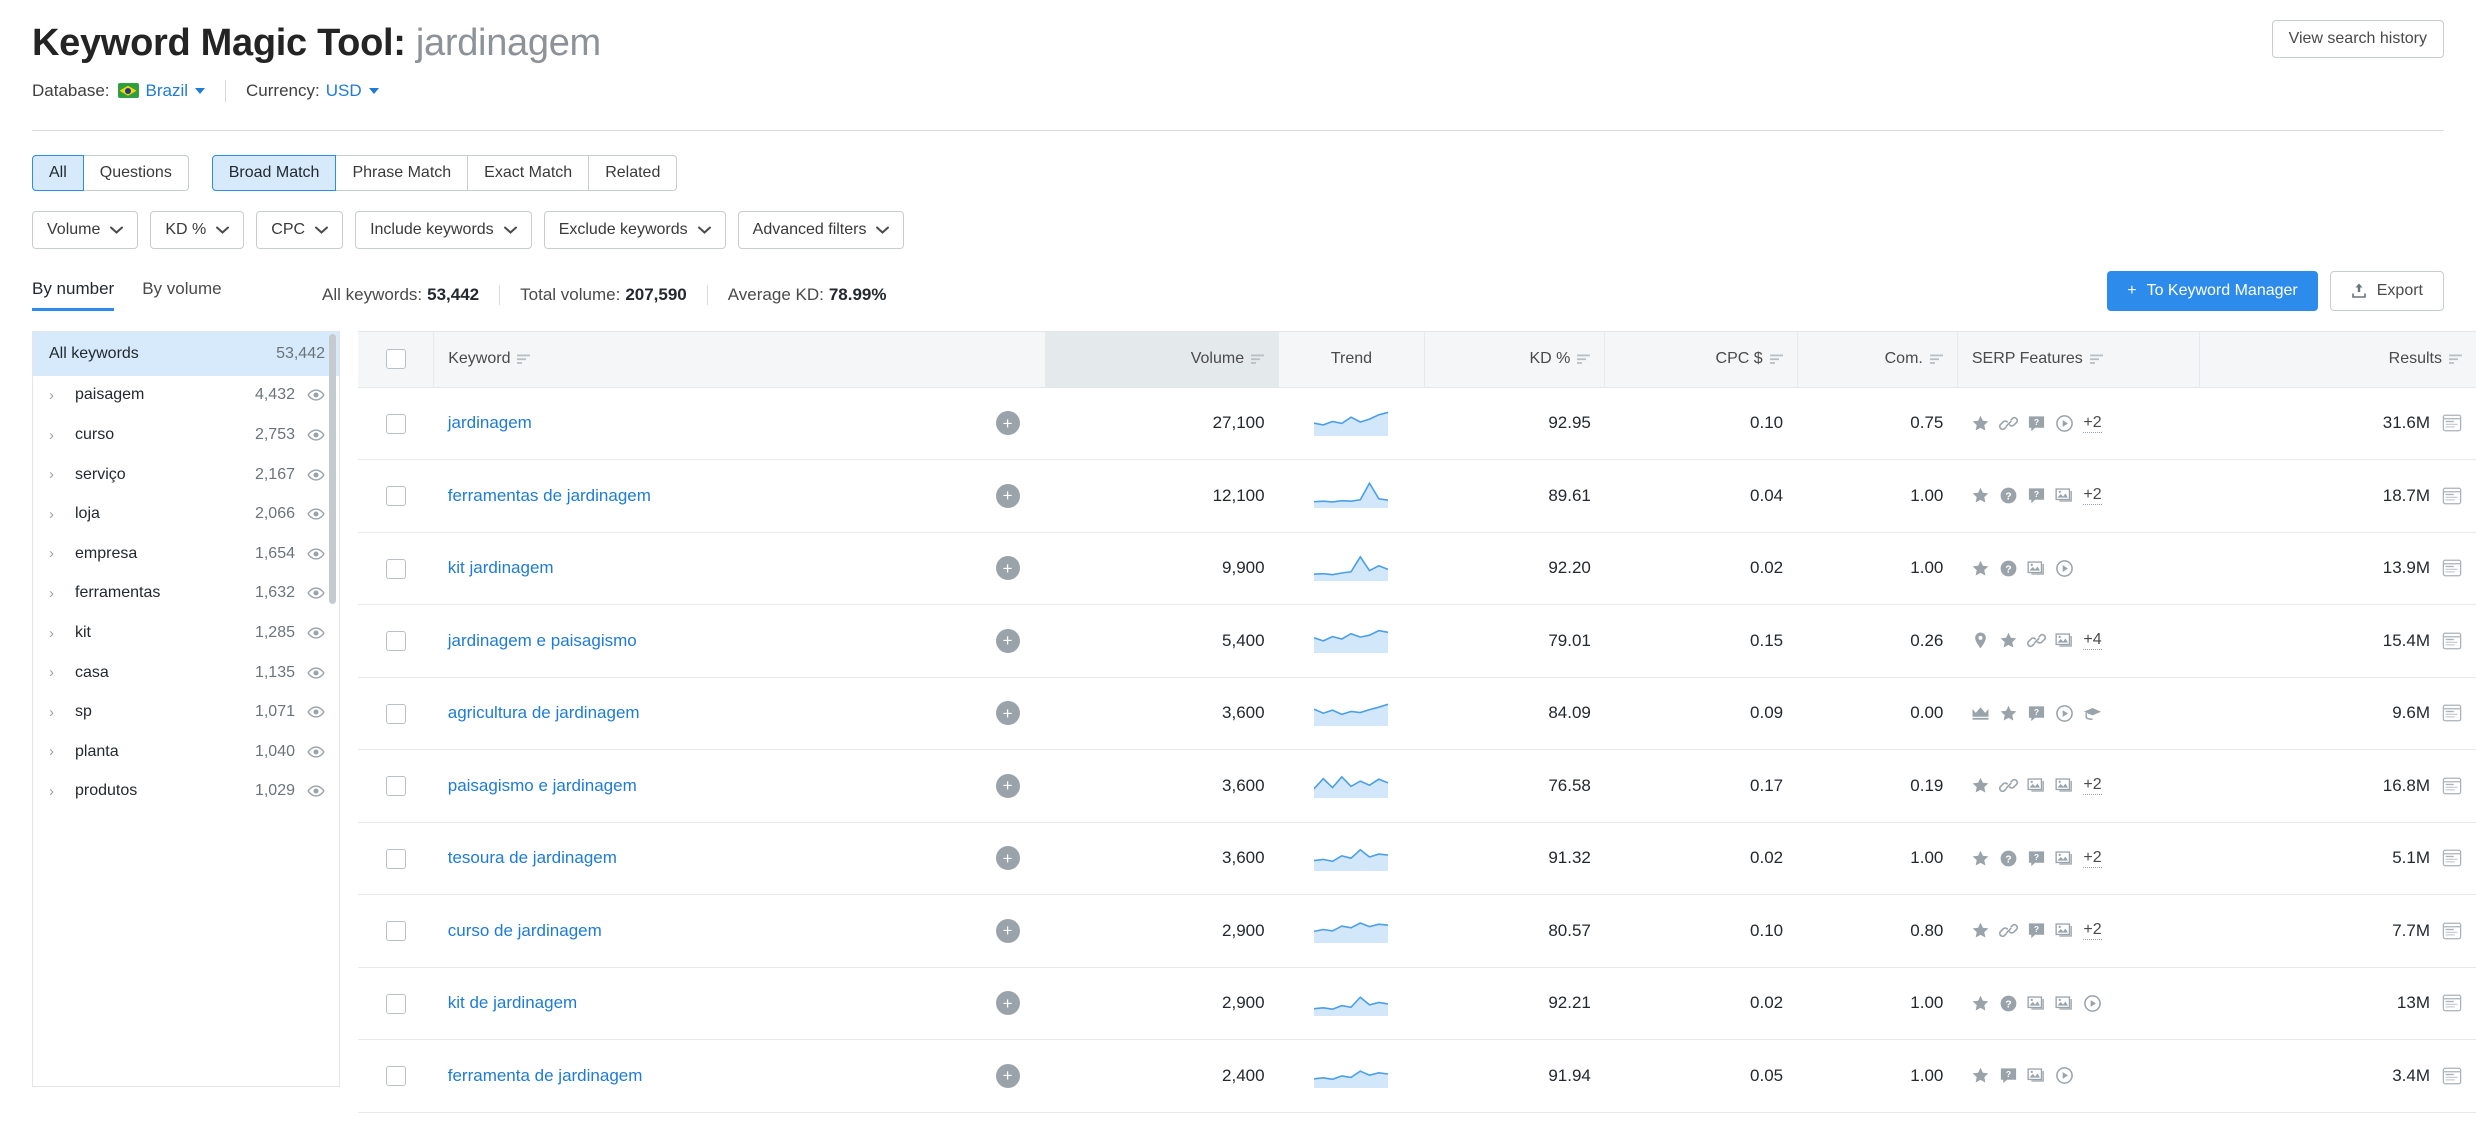 This screenshot has height=1148, width=2476. Describe the element at coordinates (274, 172) in the screenshot. I see `match-tab-broad-match: Broad Match` at that location.